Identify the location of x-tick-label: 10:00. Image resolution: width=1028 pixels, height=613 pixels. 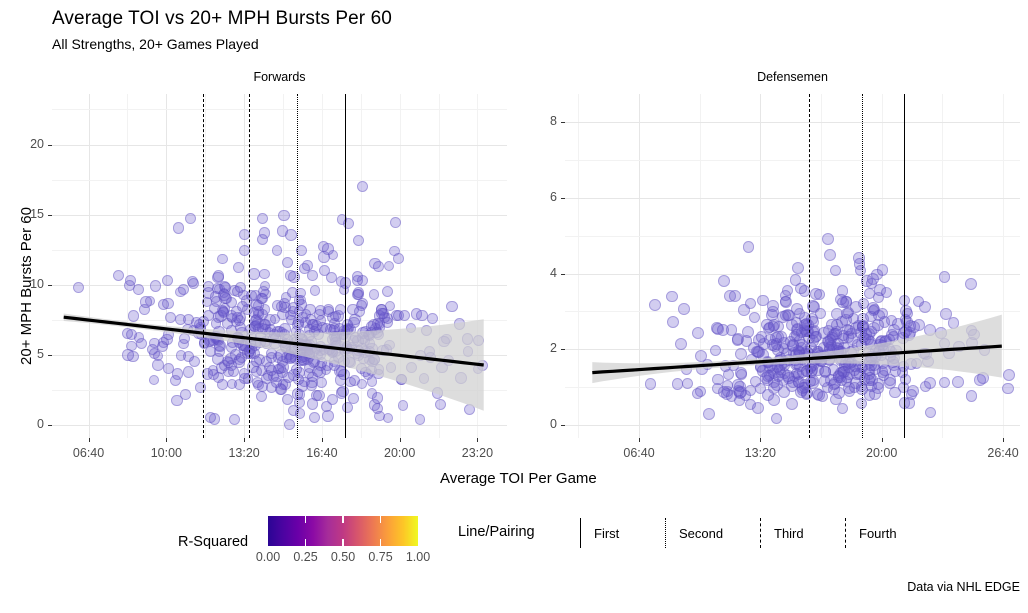
(166, 453).